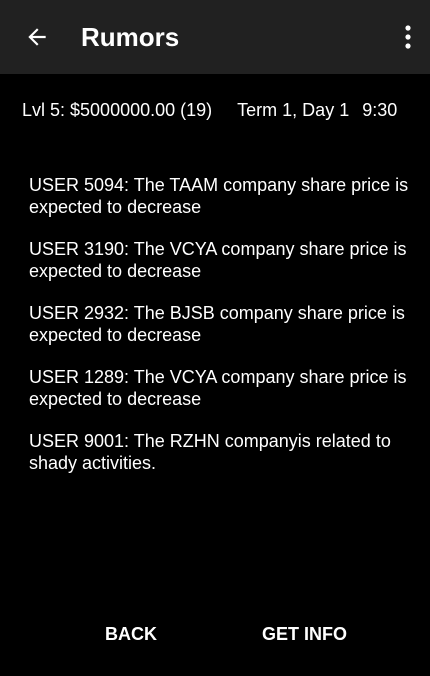  I want to click on app-toolbar: Rumors, so click(215, 37).